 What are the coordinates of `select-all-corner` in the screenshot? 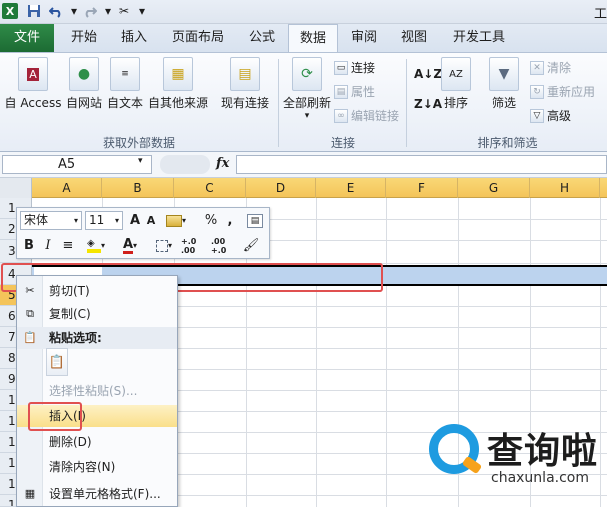 It's located at (16, 188).